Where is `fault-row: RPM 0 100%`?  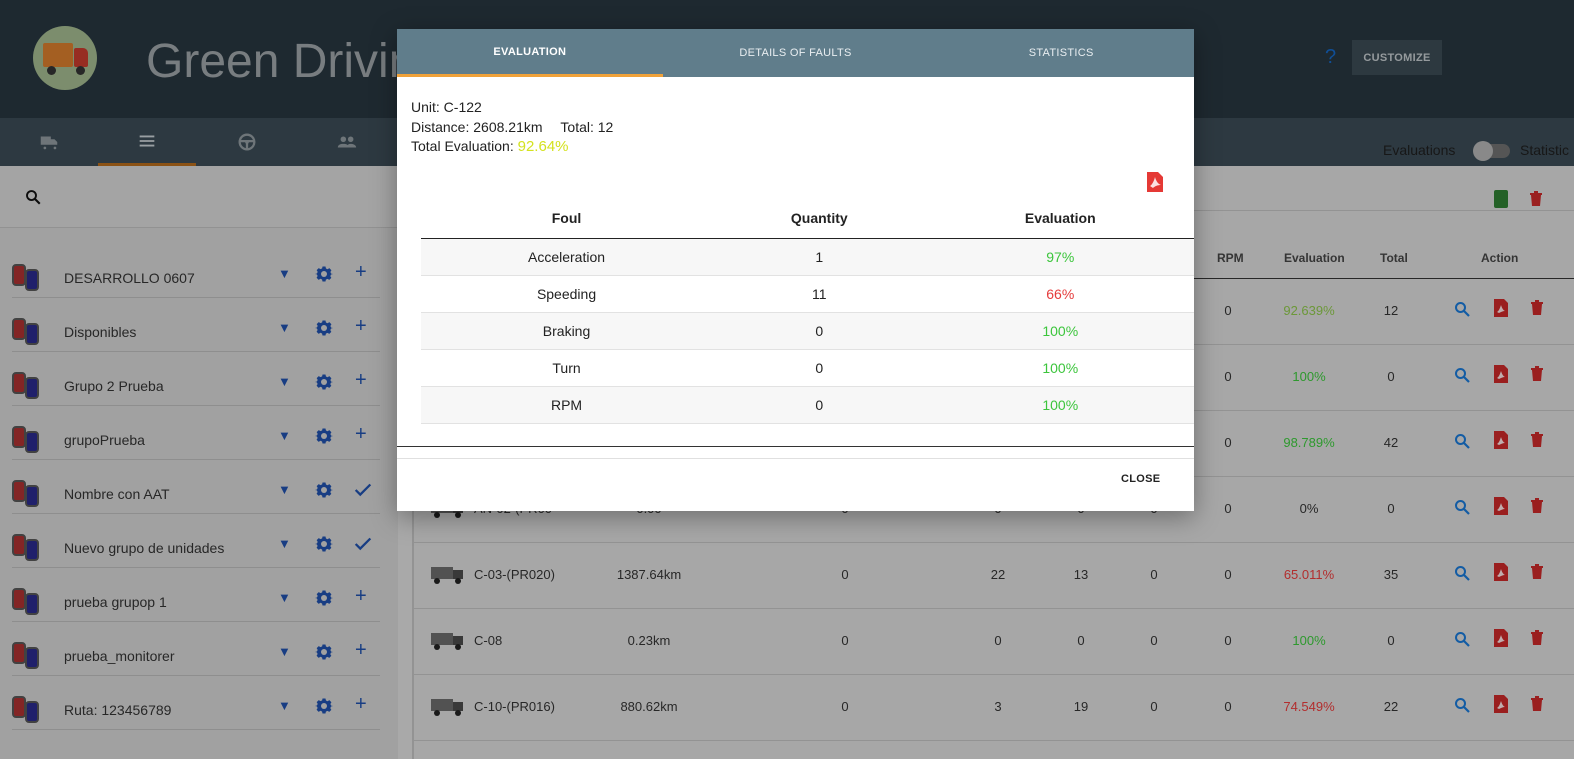 fault-row: RPM 0 100% is located at coordinates (807, 405).